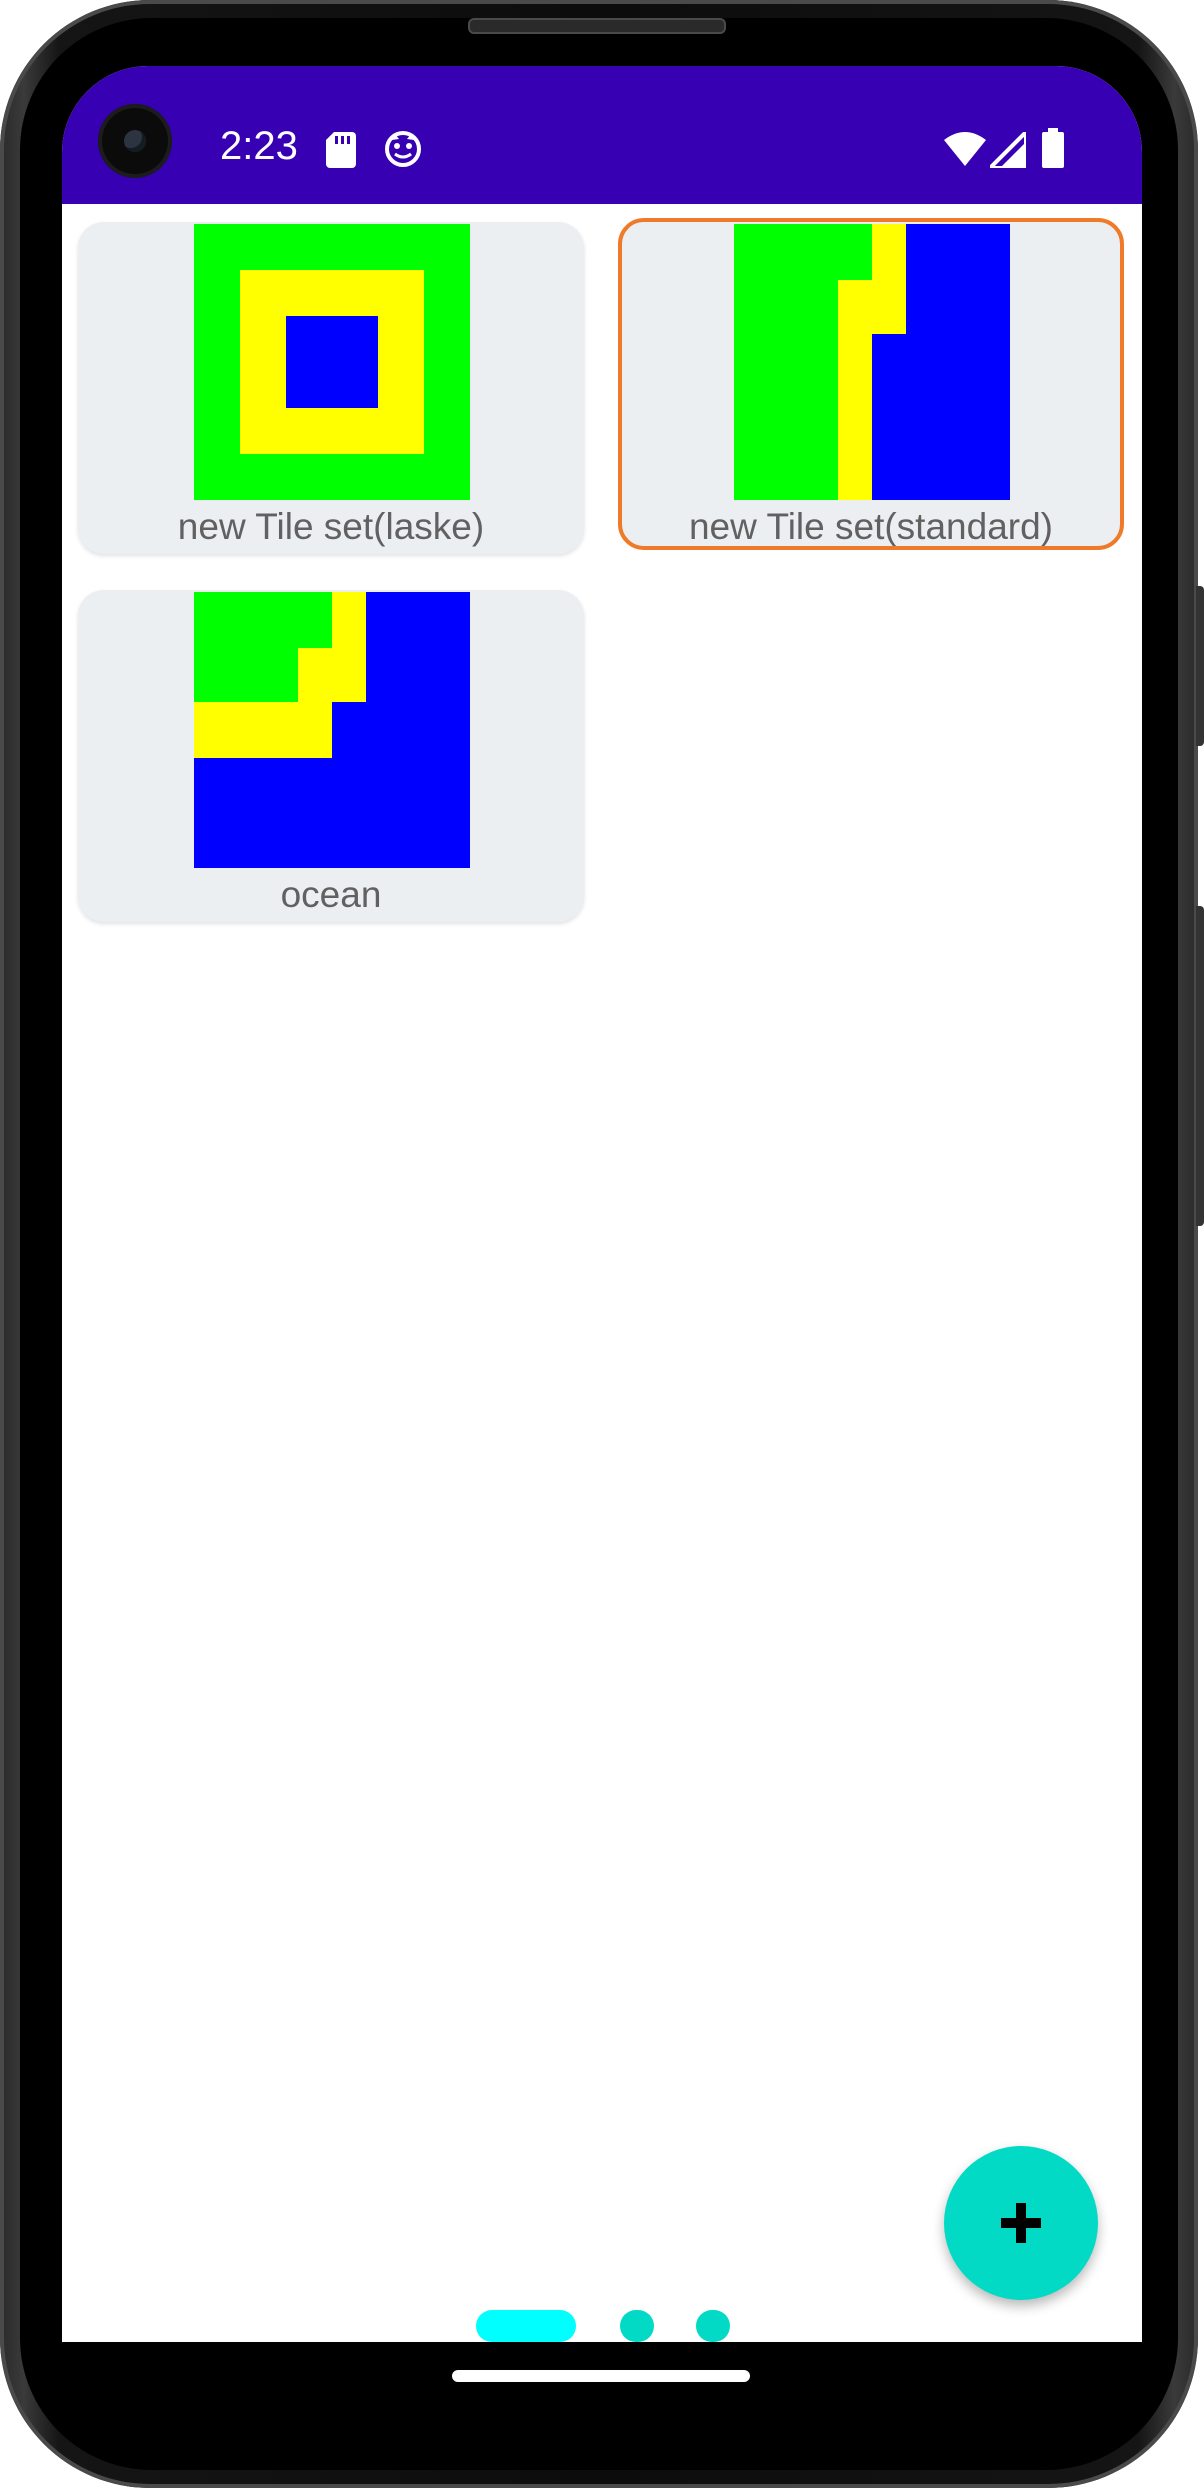  I want to click on tile-set-preview-standard, so click(872, 362).